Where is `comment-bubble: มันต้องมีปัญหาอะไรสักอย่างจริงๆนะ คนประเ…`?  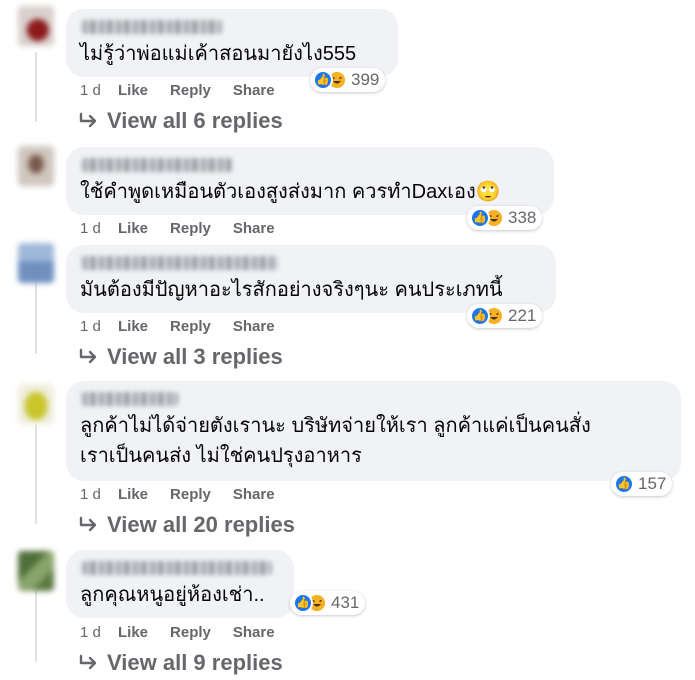
comment-bubble: มันต้องมีปัญหาอะไรสักอย่างจริงๆนะ คนประเ… is located at coordinates (311, 279).